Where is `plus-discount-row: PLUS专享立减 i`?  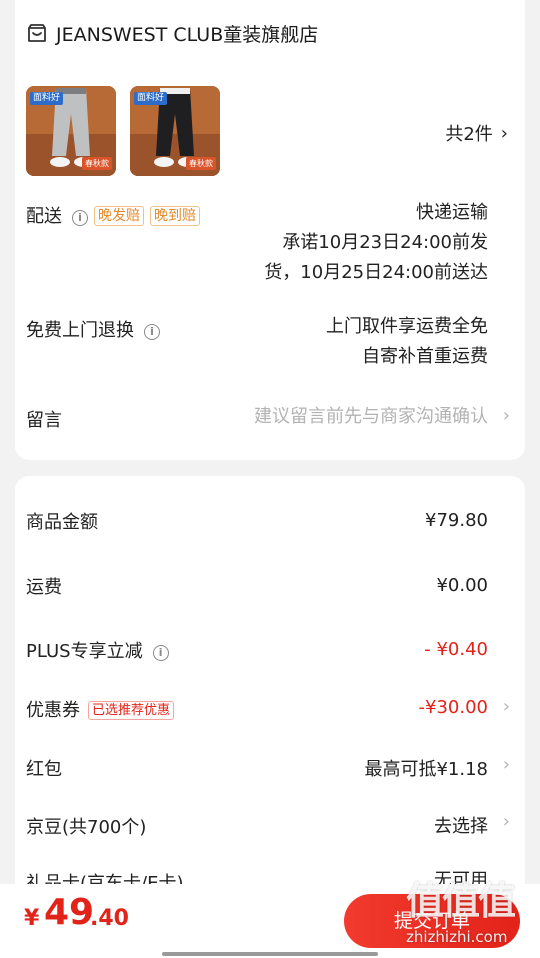
plus-discount-row: PLUS专享立减 i is located at coordinates (97, 650).